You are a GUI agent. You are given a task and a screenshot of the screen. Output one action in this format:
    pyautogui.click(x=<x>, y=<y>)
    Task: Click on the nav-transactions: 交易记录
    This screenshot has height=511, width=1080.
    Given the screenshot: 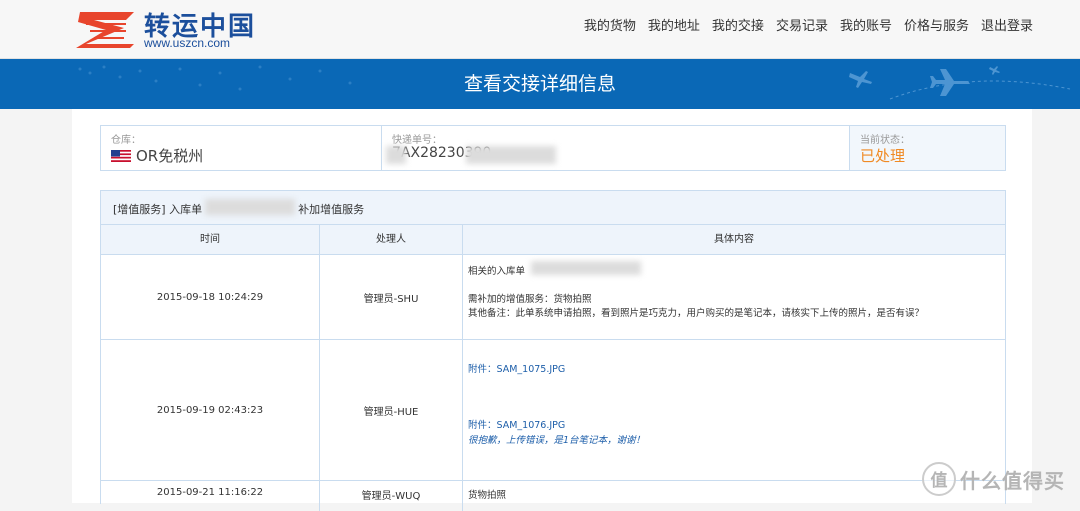 What is the action you would take?
    pyautogui.click(x=802, y=27)
    